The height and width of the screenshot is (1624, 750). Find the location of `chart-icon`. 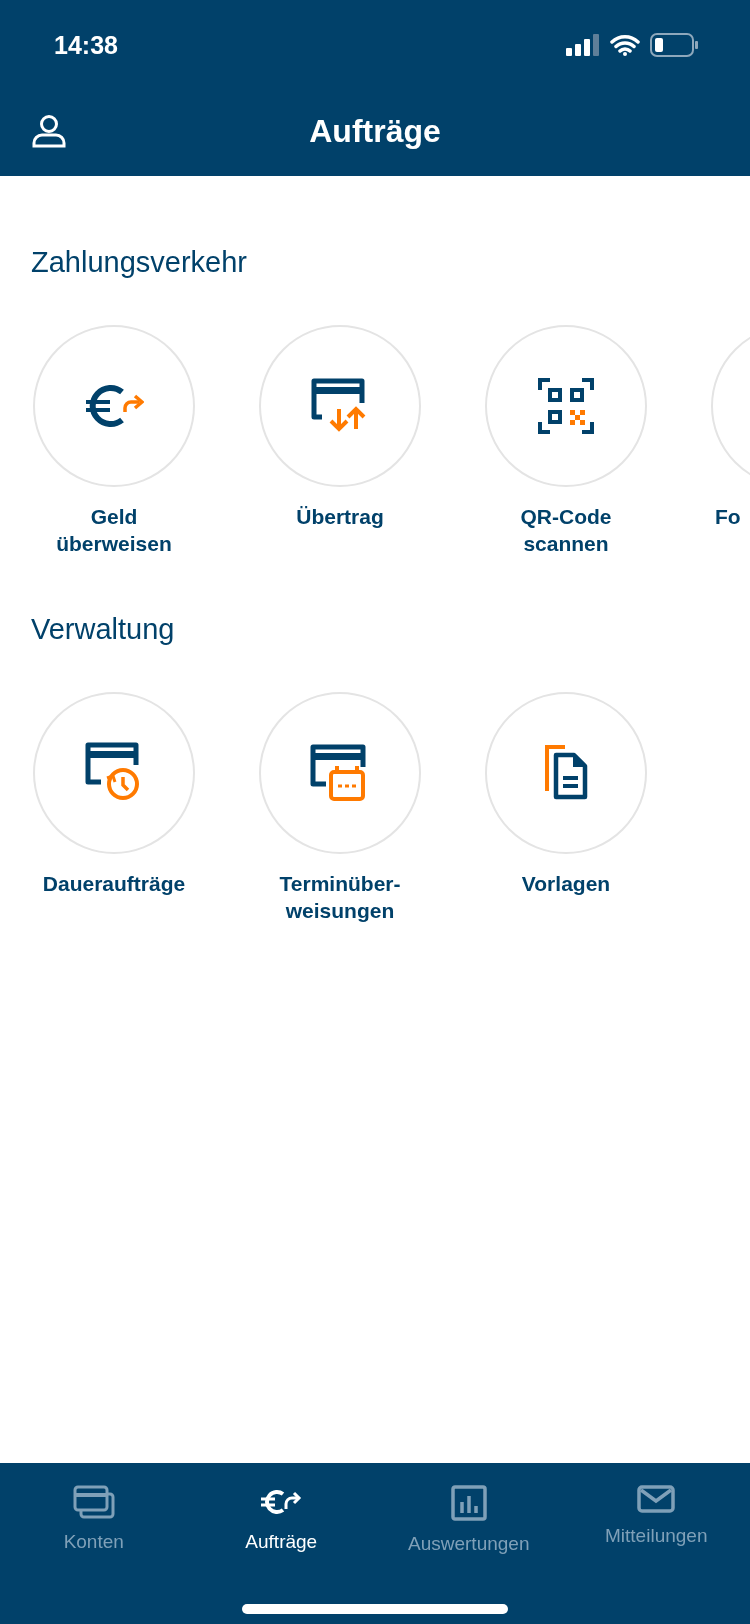

chart-icon is located at coordinates (468, 1503).